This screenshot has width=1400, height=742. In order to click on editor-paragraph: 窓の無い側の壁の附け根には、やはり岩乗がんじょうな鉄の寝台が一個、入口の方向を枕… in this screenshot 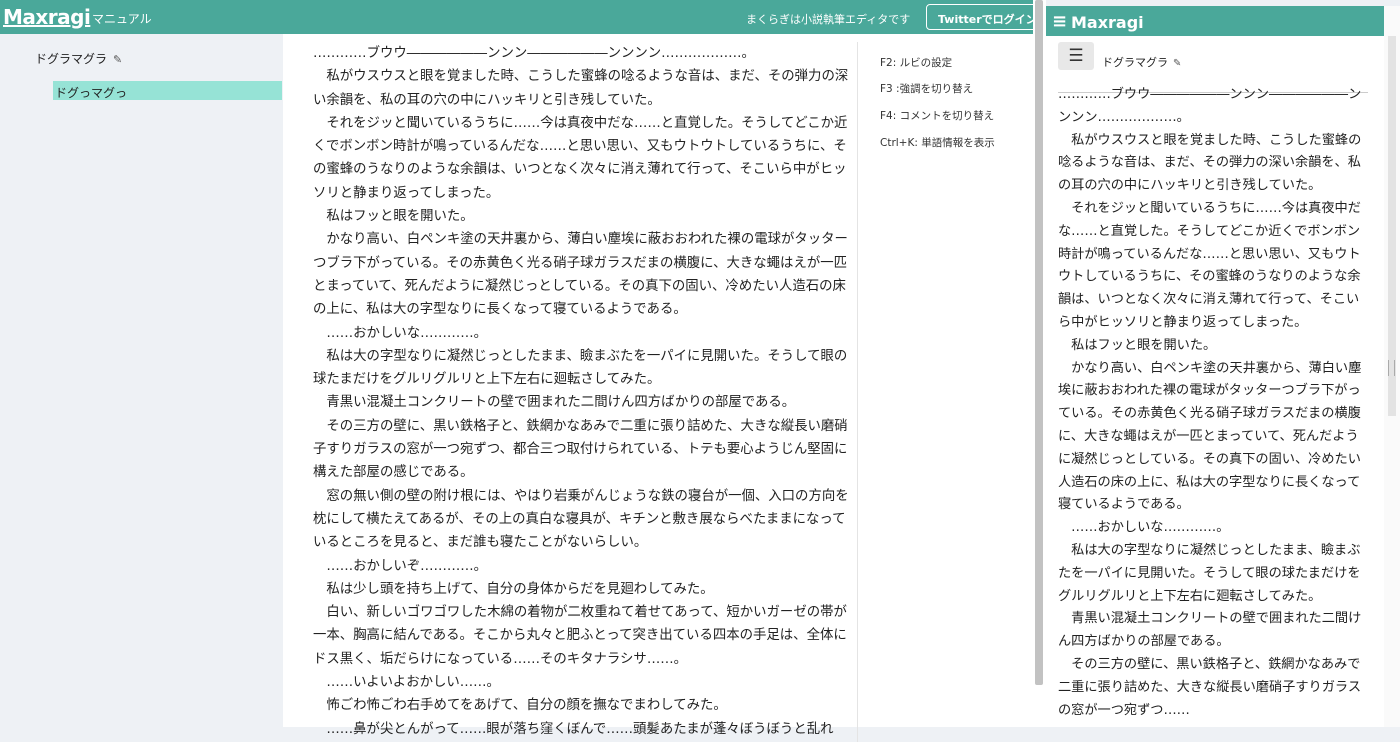, I will do `click(581, 519)`.